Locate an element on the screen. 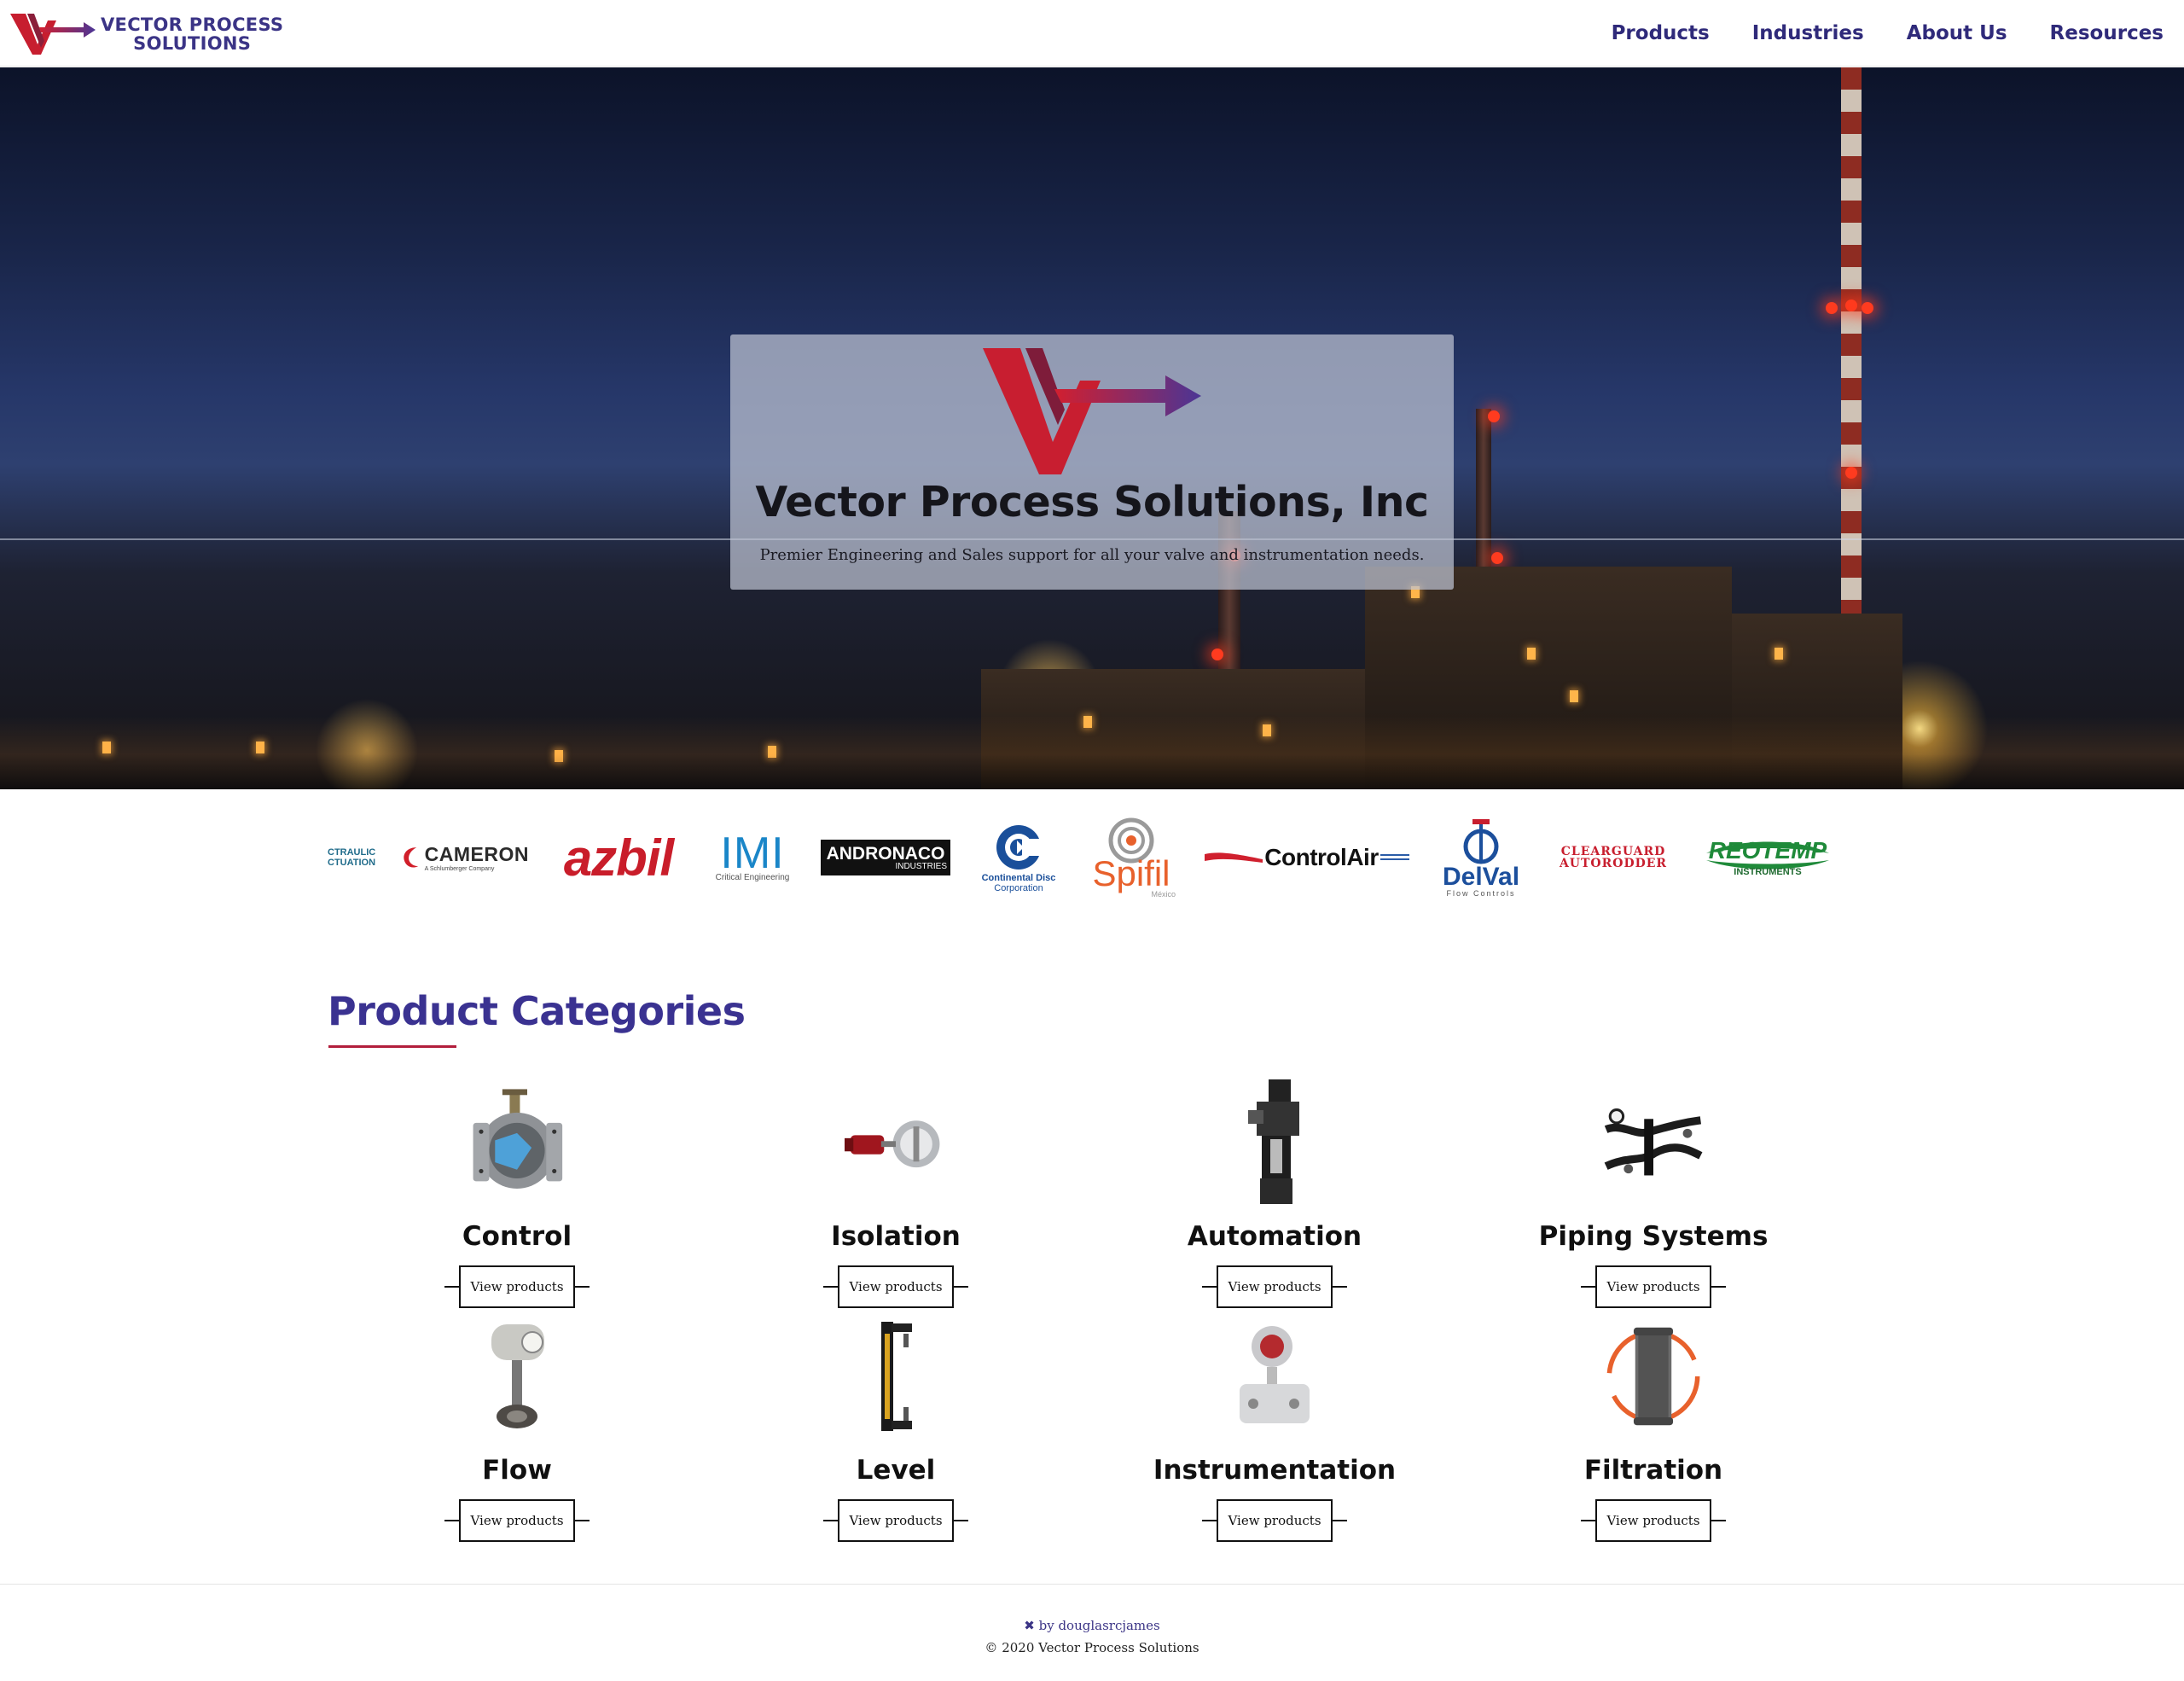 The height and width of the screenshot is (1681, 2184). piping-manifold-icon is located at coordinates (1653, 1142).